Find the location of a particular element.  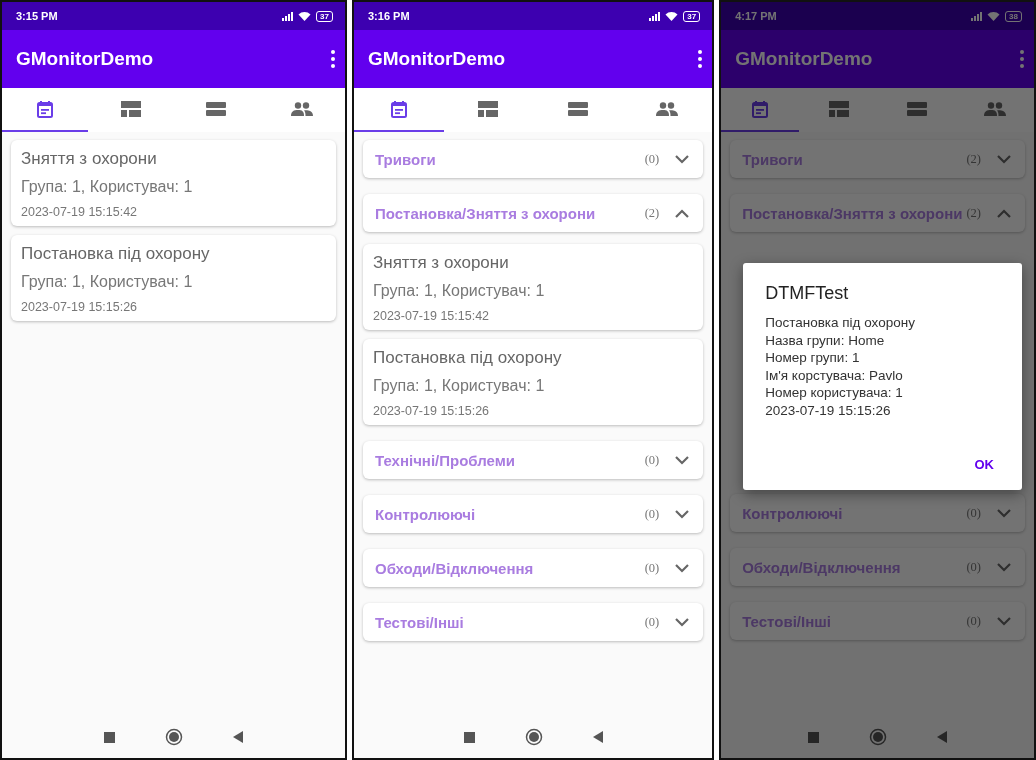

status-time: 4:17 PM is located at coordinates (756, 16).